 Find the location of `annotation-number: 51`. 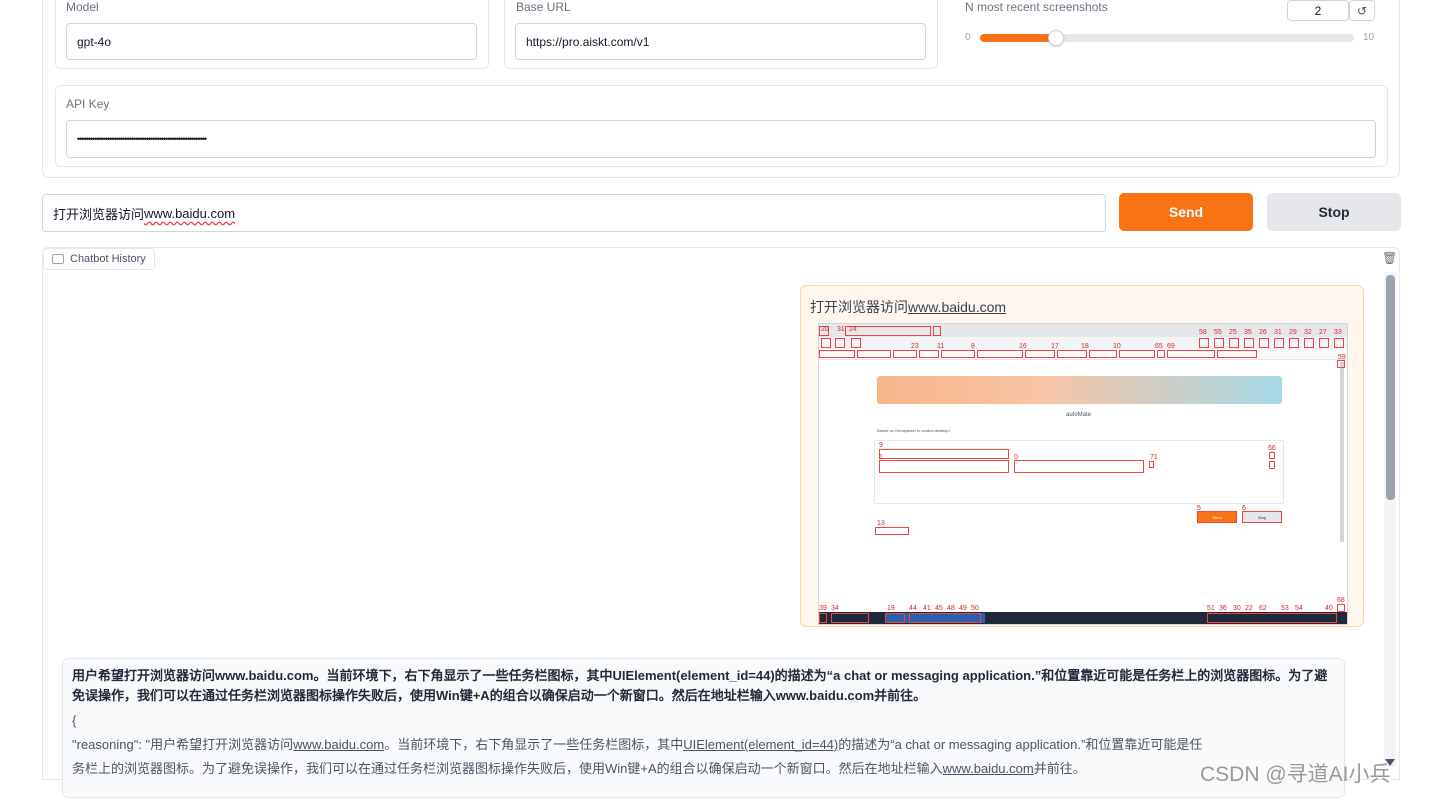

annotation-number: 51 is located at coordinates (1211, 608).